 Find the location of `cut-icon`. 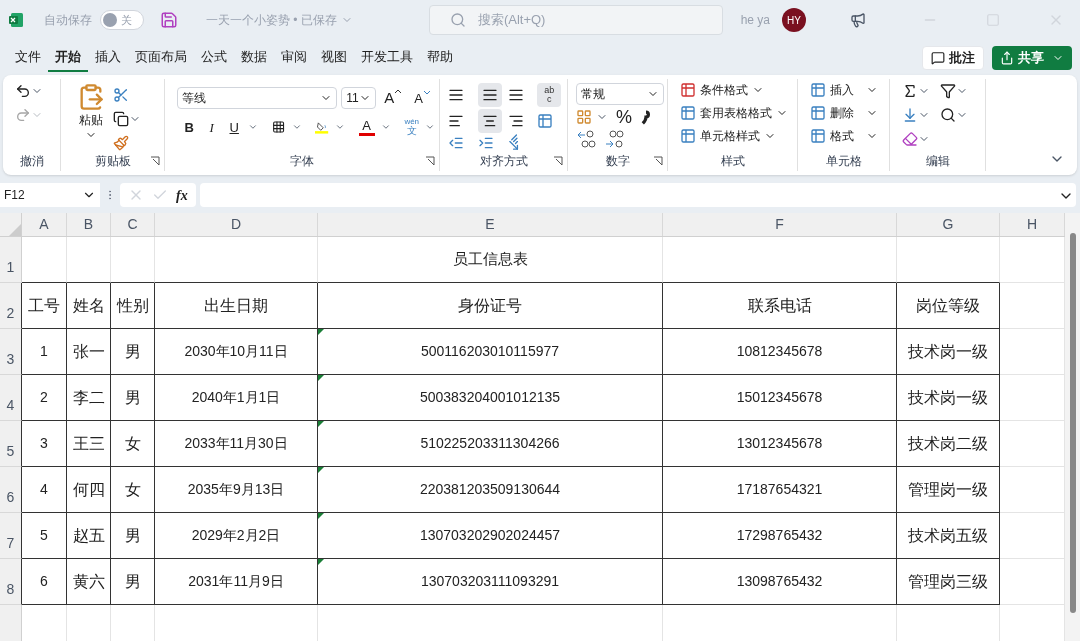

cut-icon is located at coordinates (121, 95).